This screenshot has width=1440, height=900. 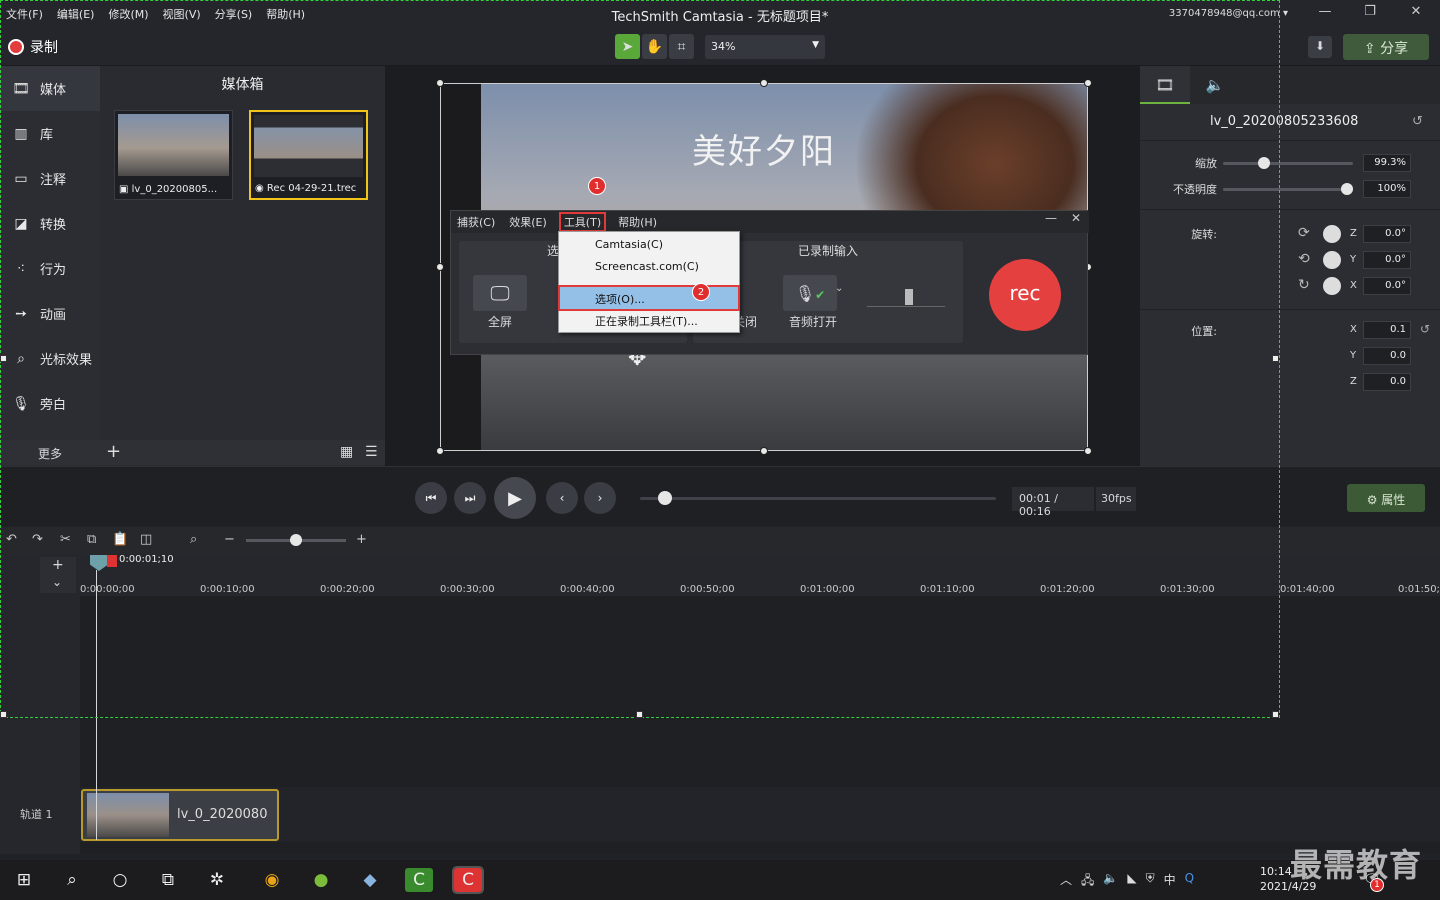 What do you see at coordinates (11, 539) in the screenshot?
I see `undo-icon: ↶` at bounding box center [11, 539].